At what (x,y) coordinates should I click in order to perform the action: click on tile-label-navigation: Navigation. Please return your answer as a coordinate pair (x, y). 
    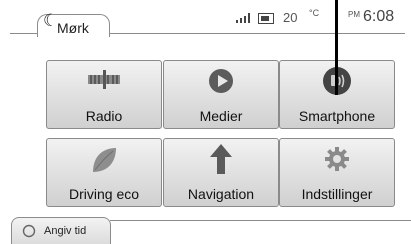
    Looking at the image, I should click on (221, 194).